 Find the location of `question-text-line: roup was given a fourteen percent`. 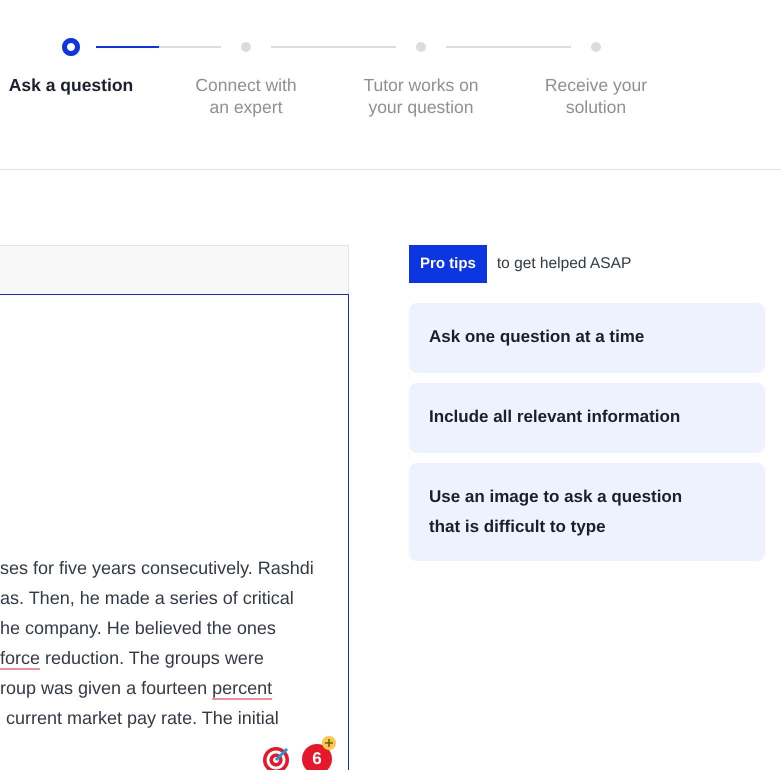

question-text-line: roup was given a fourteen percent is located at coordinates (136, 688).